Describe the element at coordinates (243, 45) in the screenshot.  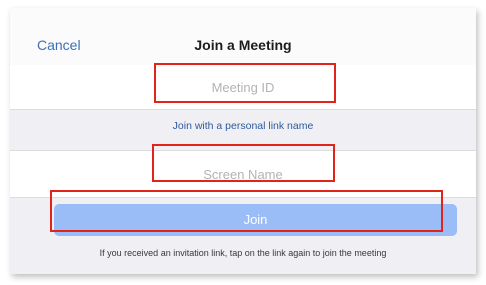
I see `page-title: Join a Meeting` at that location.